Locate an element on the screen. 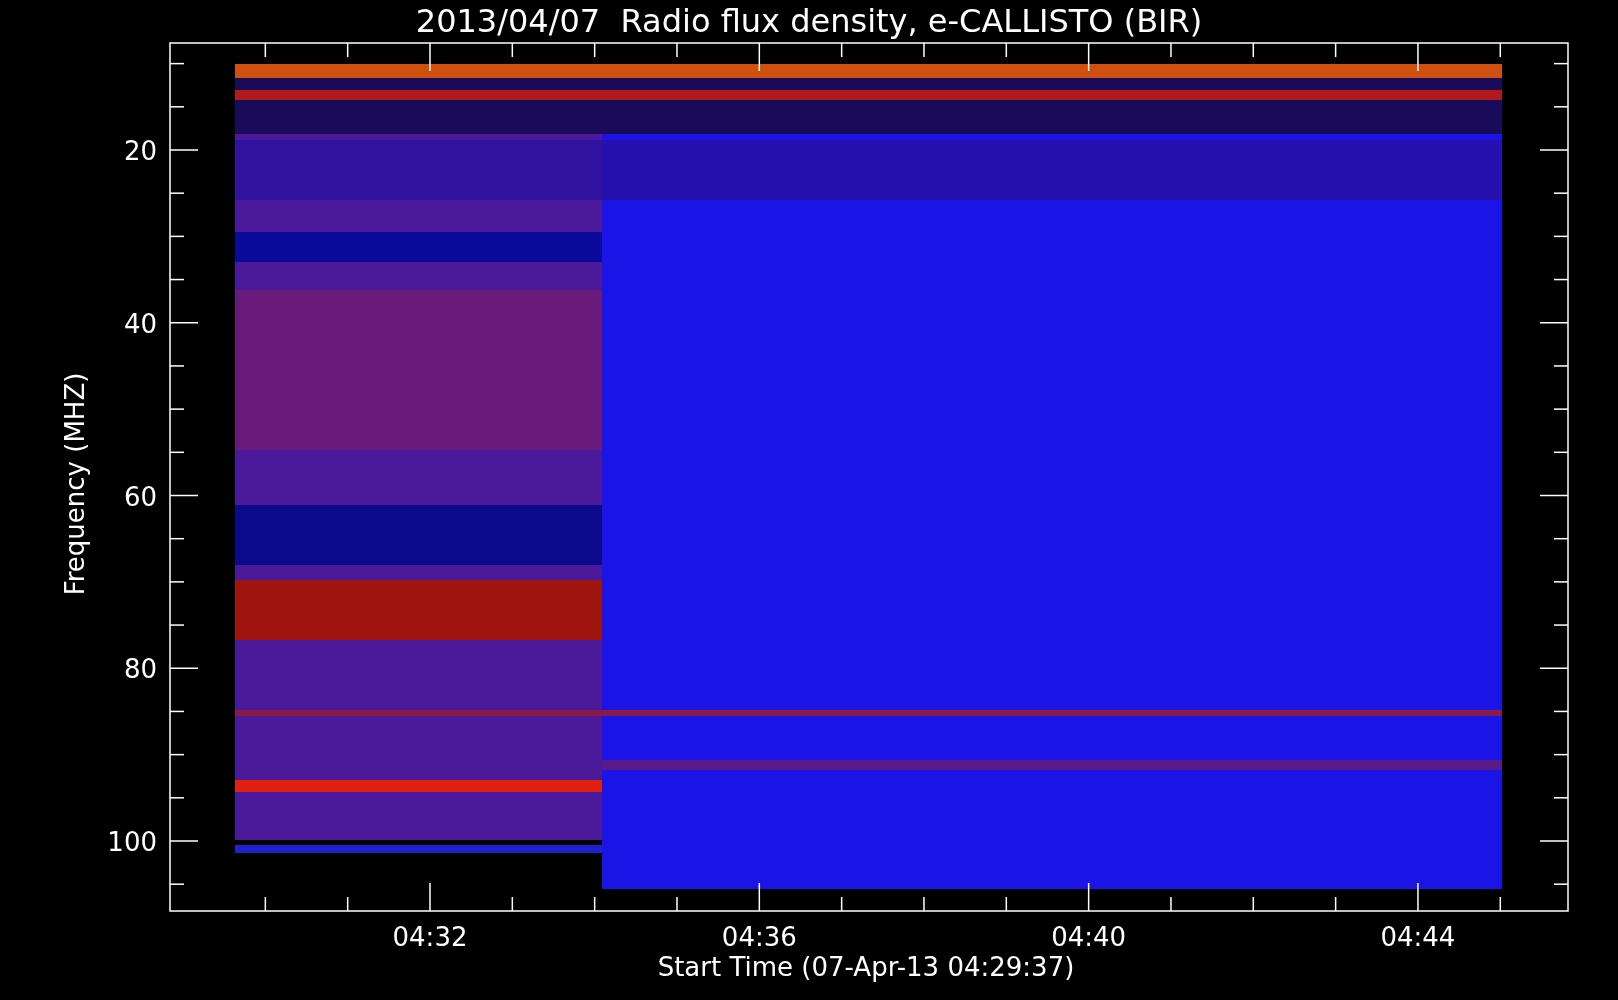  y-tick-label: 20 is located at coordinates (140, 151).